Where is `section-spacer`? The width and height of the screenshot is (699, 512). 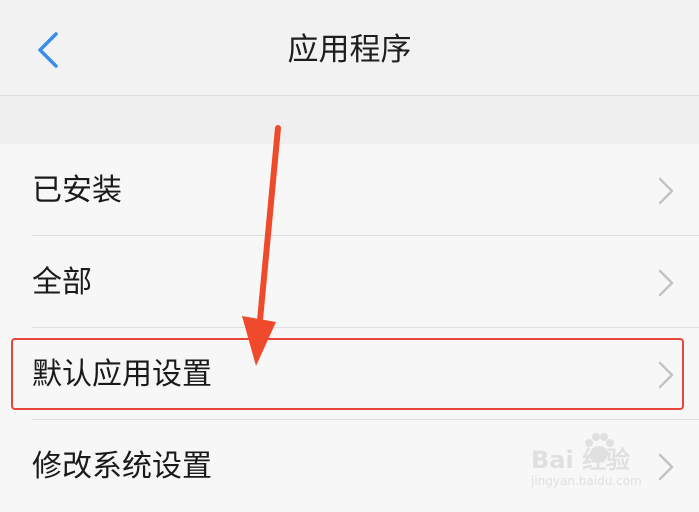
section-spacer is located at coordinates (349, 120).